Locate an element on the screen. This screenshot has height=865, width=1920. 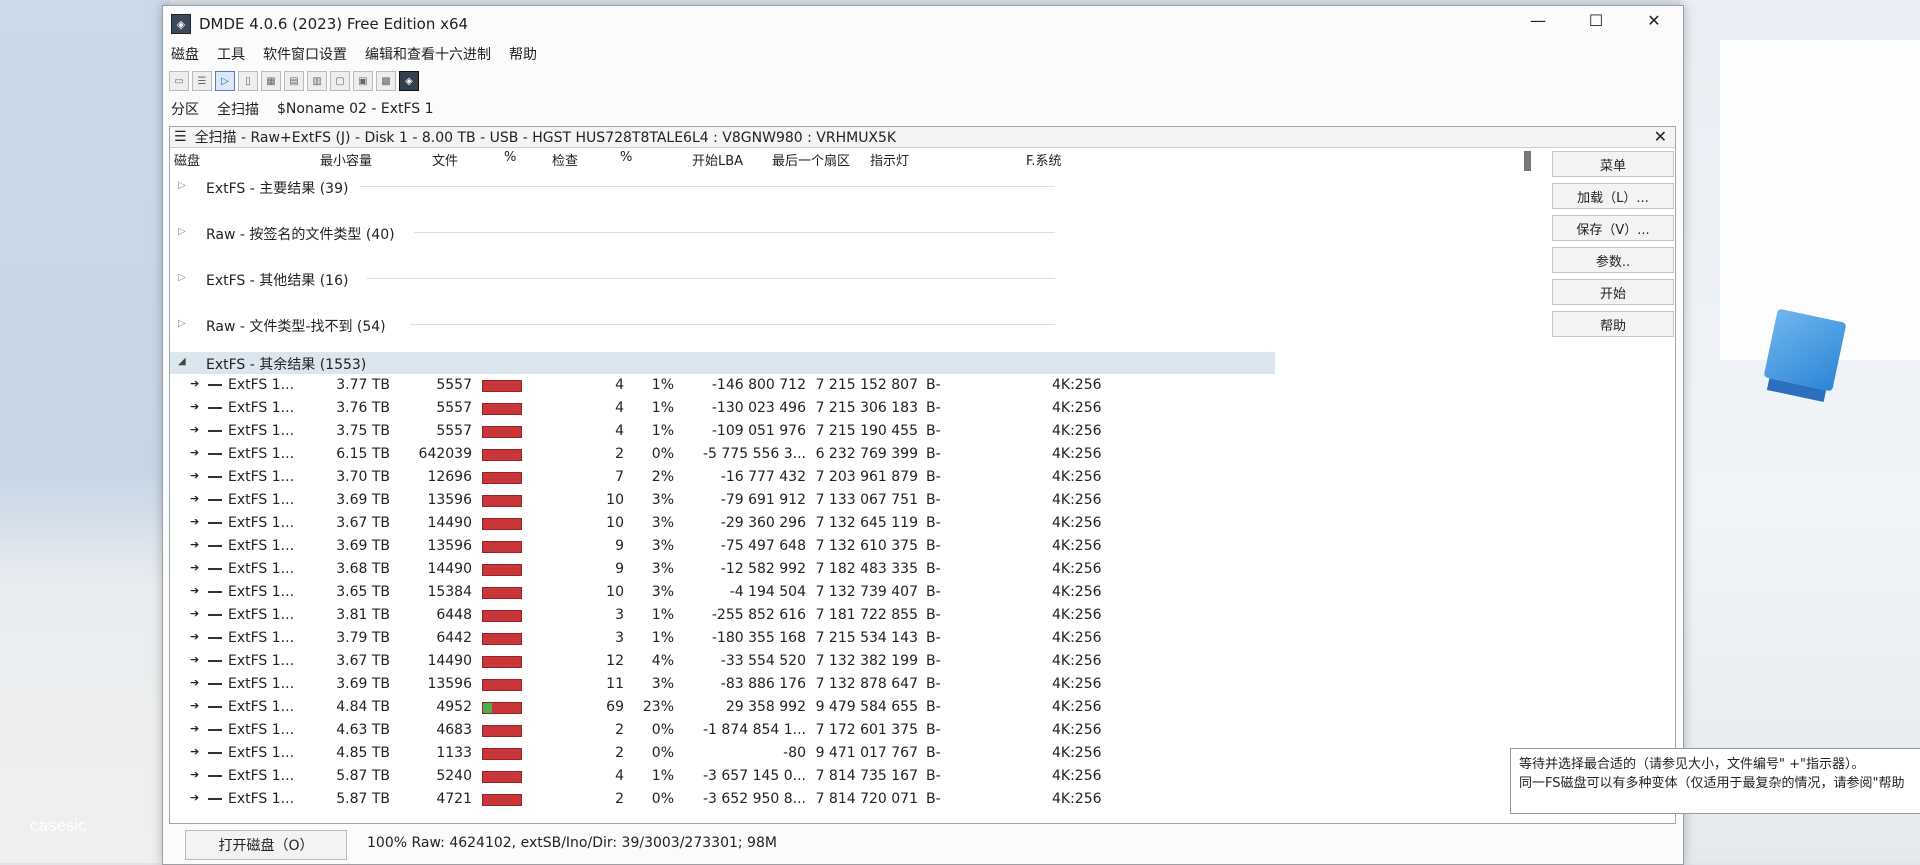
maximize-icon: ☐ is located at coordinates (1596, 20).